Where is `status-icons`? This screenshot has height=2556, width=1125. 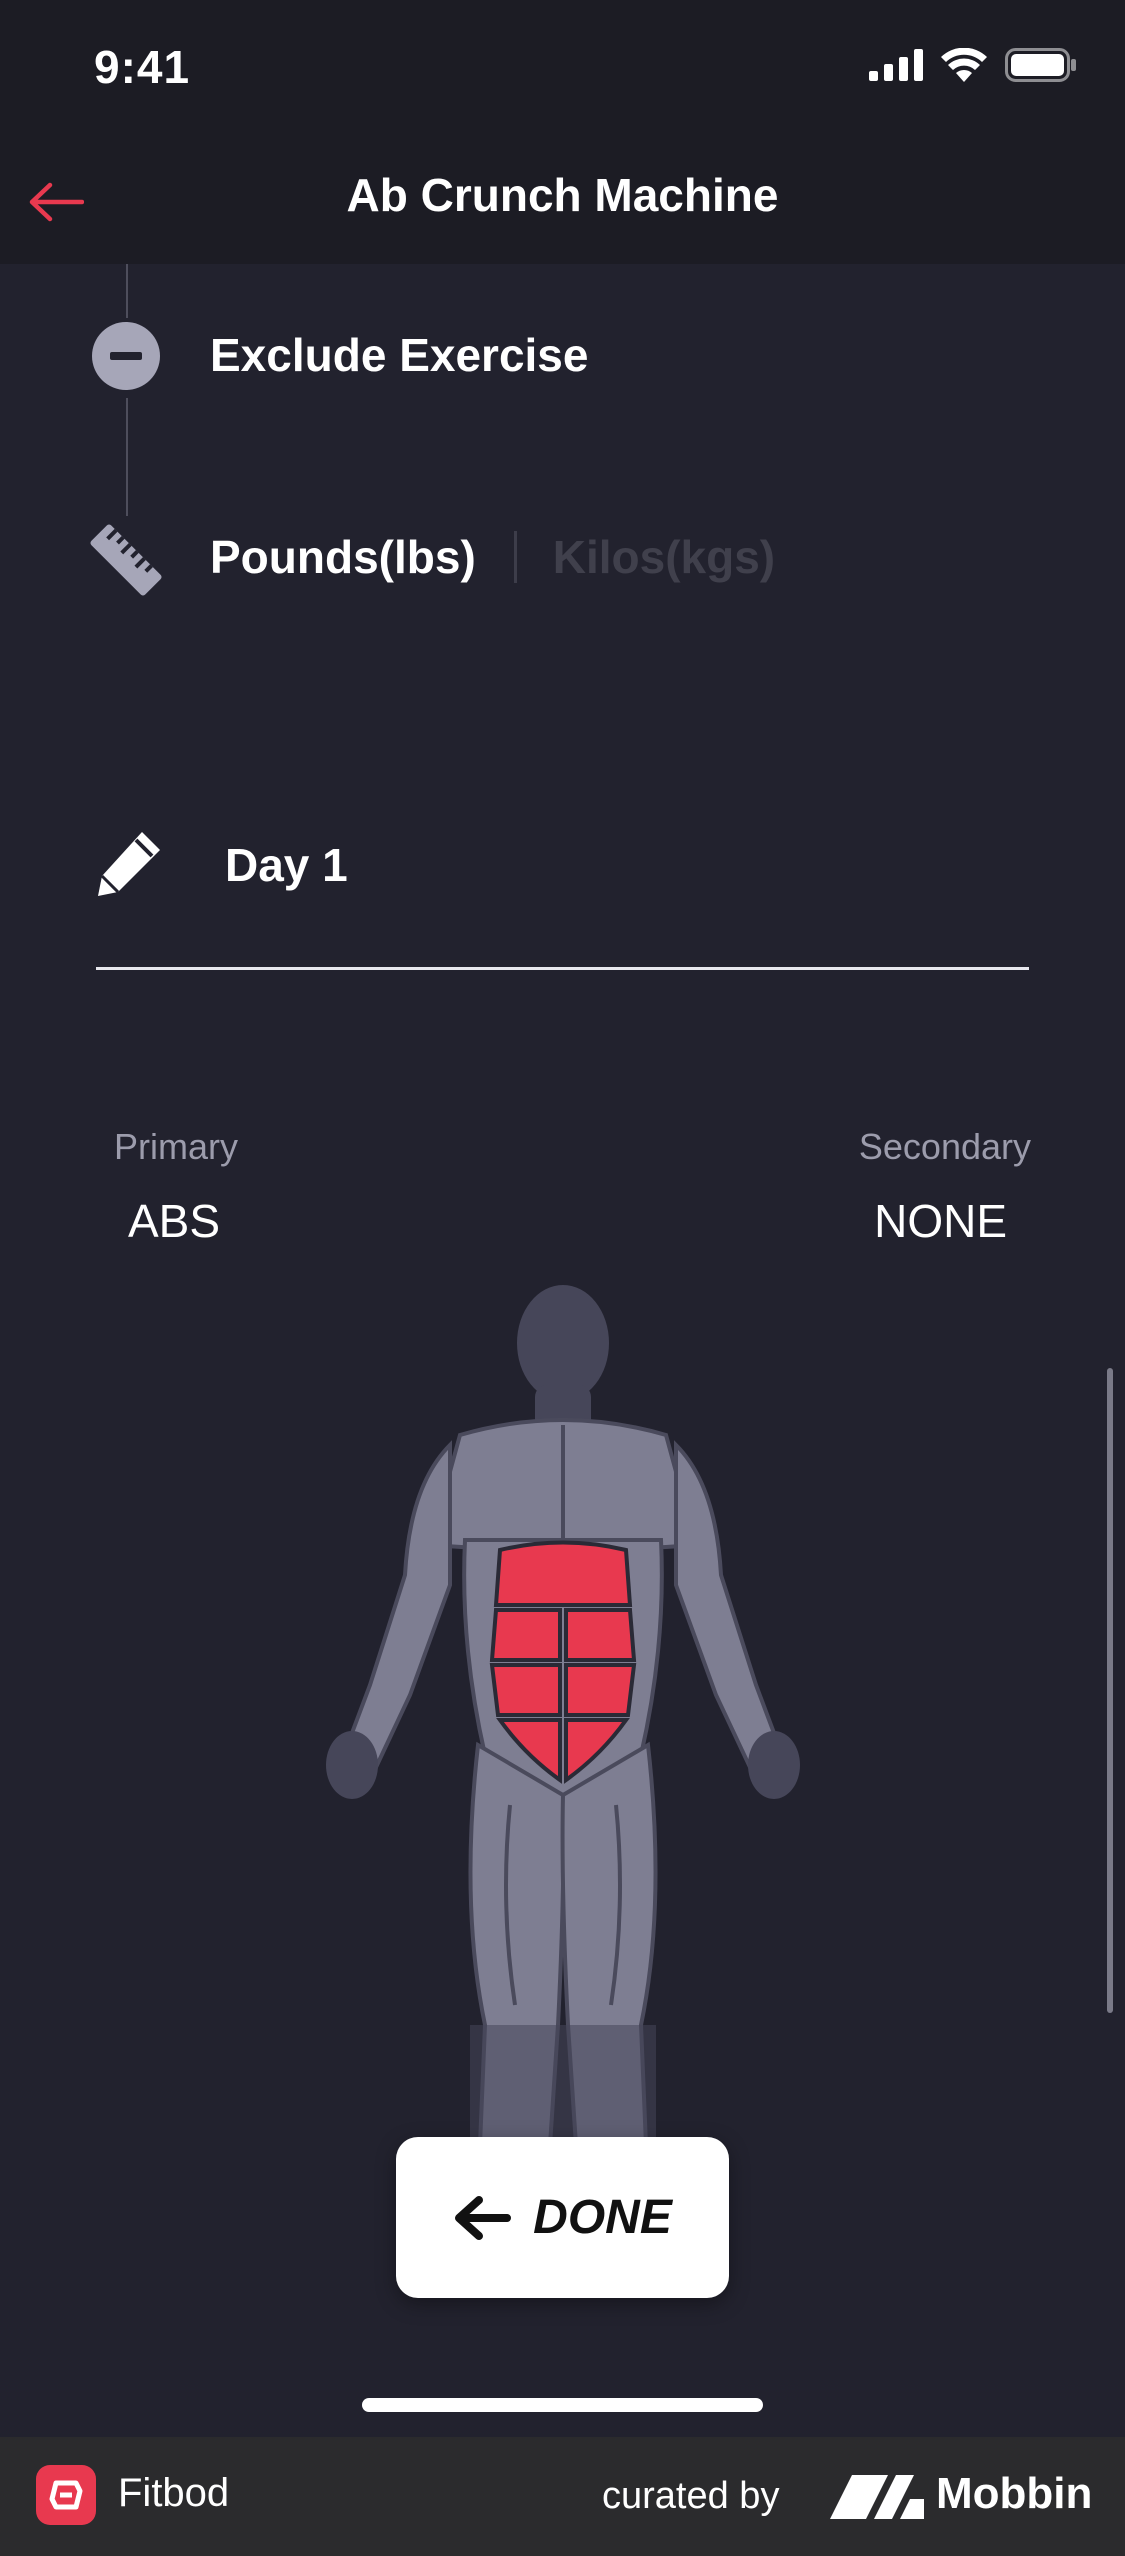
status-icons is located at coordinates (973, 65).